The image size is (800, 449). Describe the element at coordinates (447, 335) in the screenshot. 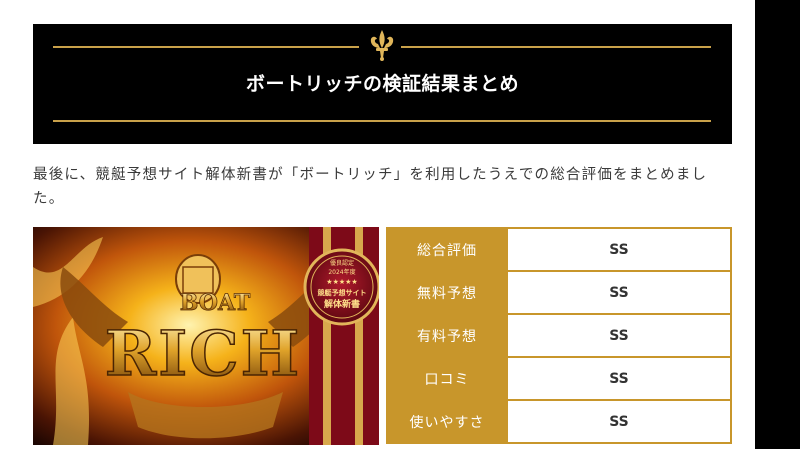

I see `rating-label: 有料予想` at that location.